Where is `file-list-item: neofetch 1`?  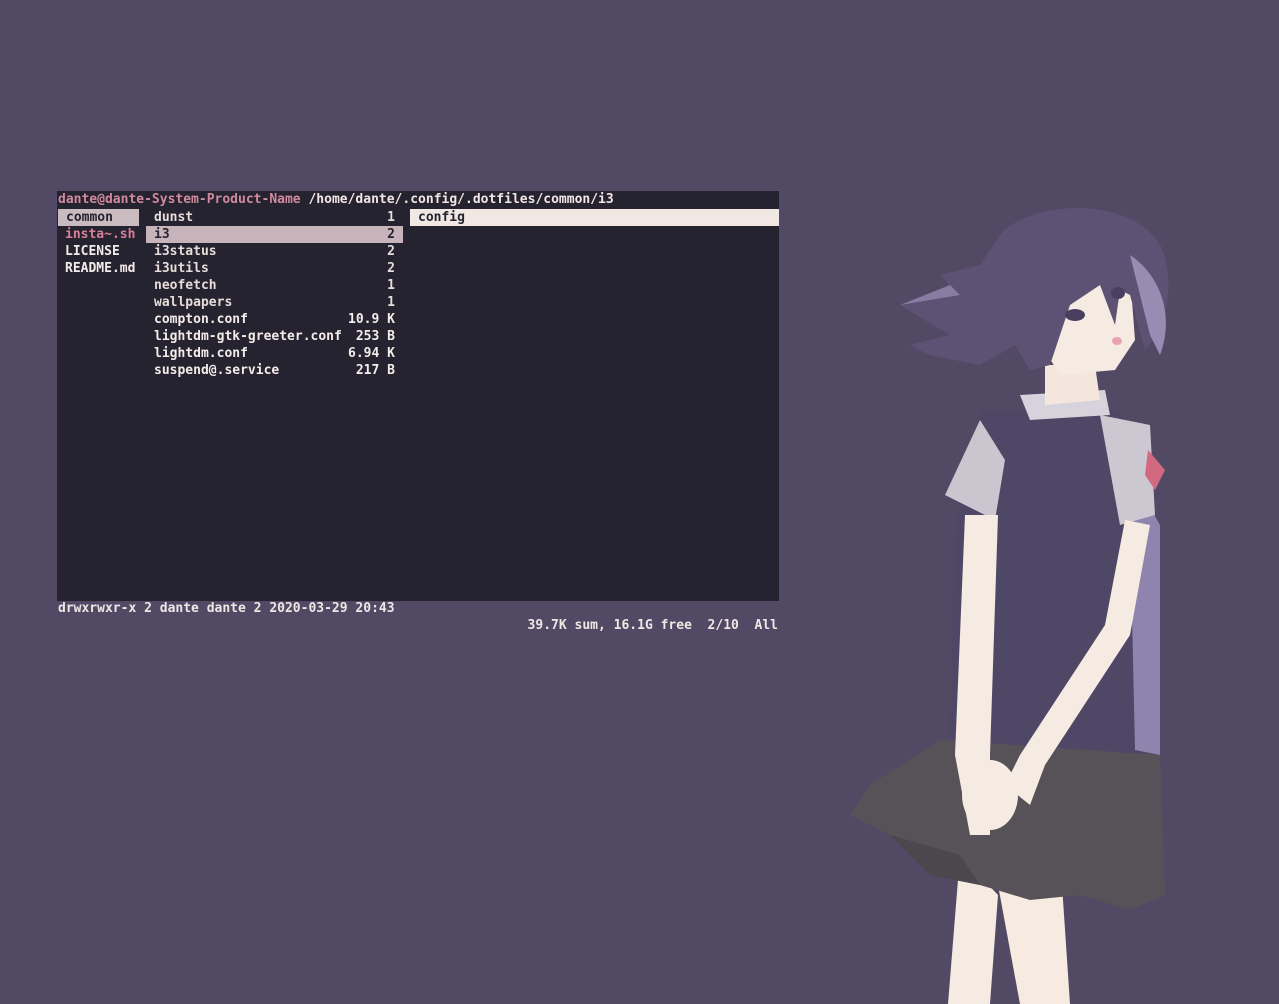
file-list-item: neofetch 1 is located at coordinates (274, 285).